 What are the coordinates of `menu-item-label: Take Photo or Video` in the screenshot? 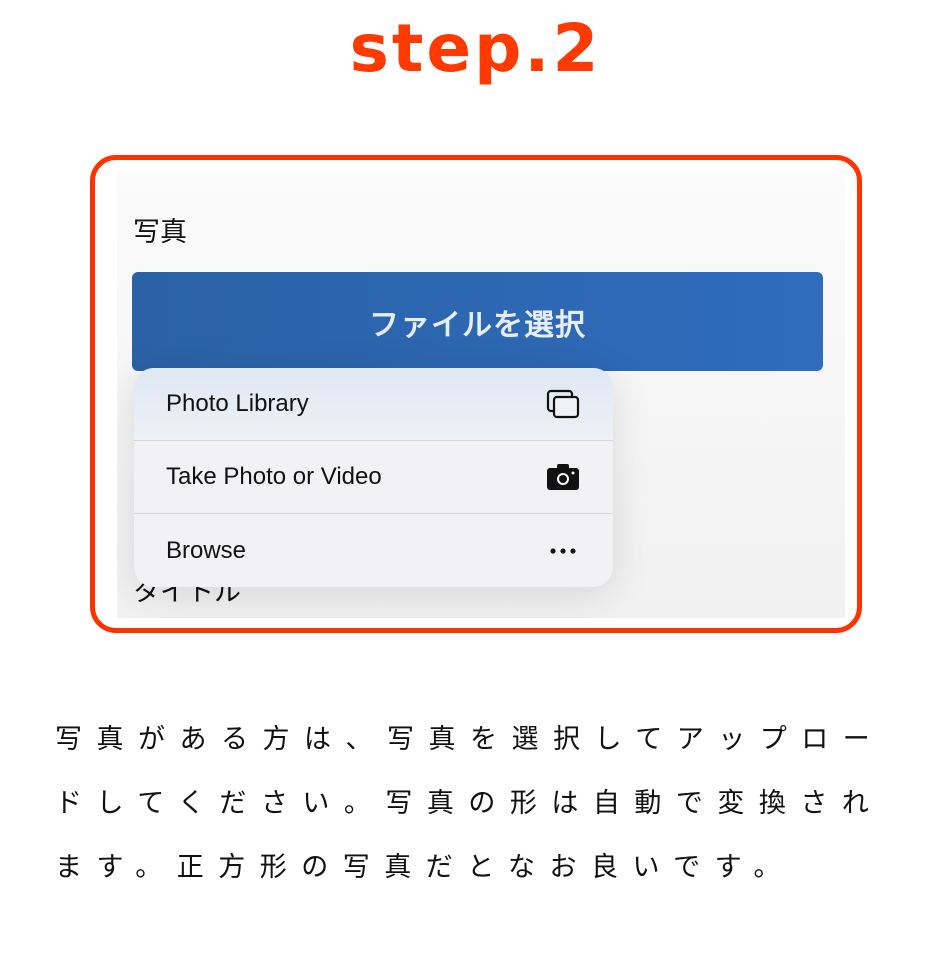 It's located at (274, 476).